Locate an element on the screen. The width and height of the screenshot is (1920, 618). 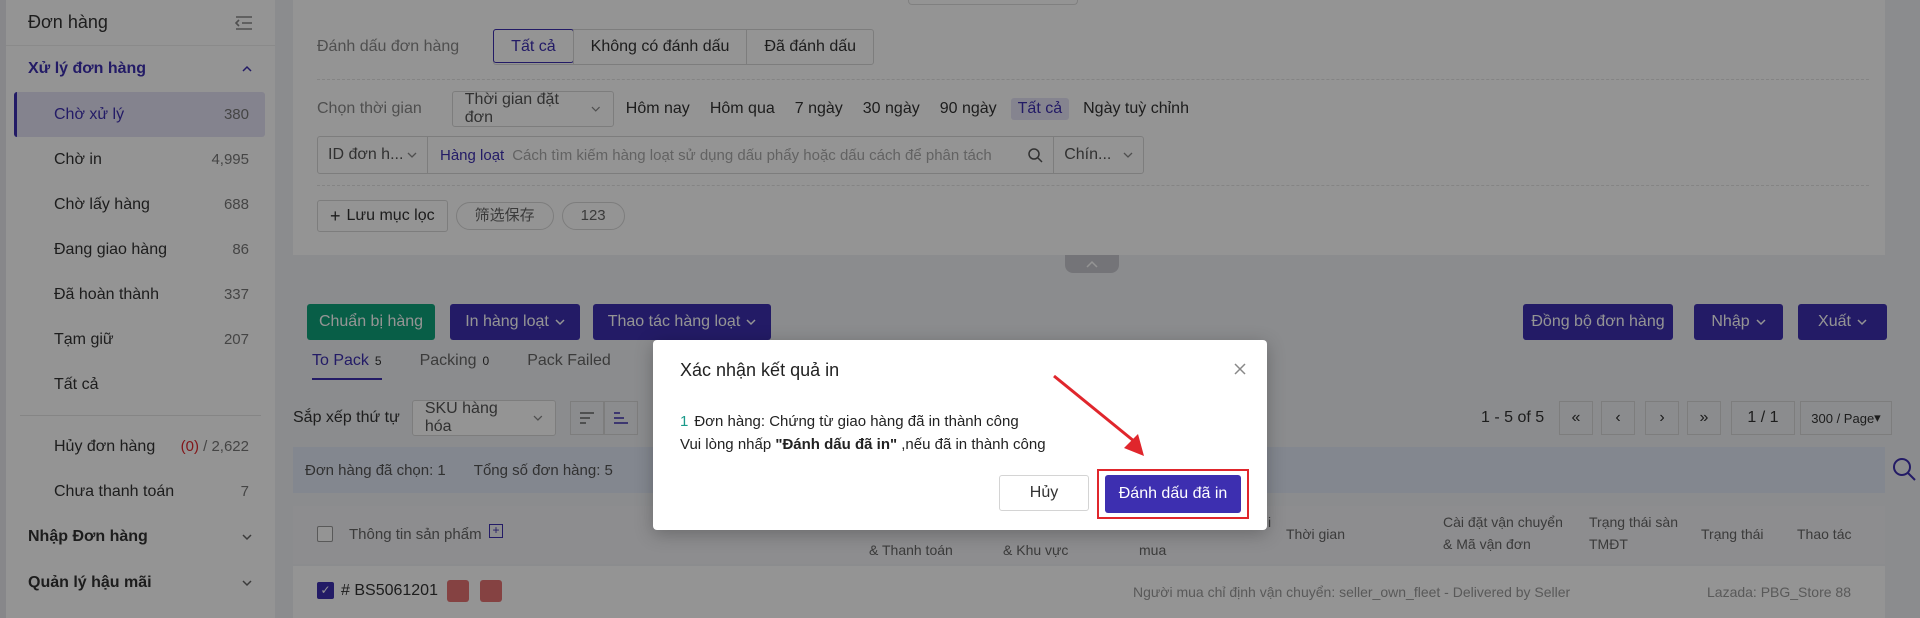
dialog-line2-pre: Vui lòng nhấp is located at coordinates (728, 444).